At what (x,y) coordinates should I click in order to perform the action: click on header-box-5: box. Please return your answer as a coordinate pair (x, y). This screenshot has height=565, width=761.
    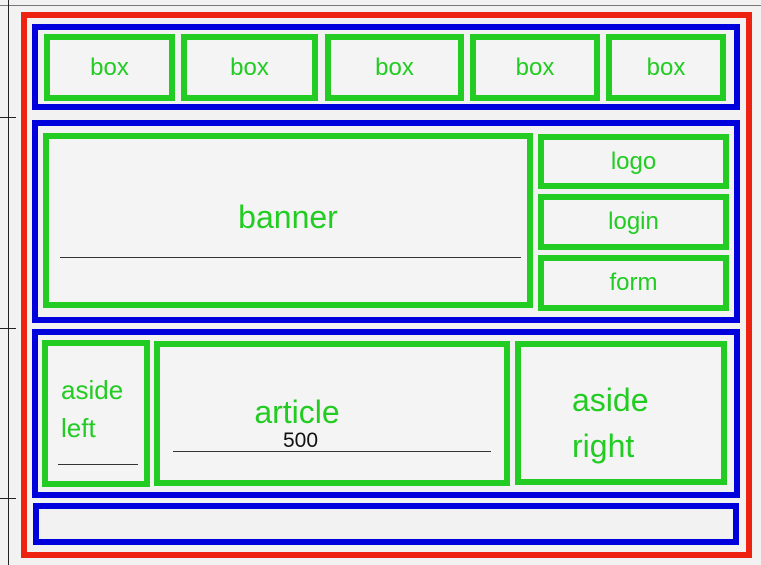
    Looking at the image, I should click on (666, 67).